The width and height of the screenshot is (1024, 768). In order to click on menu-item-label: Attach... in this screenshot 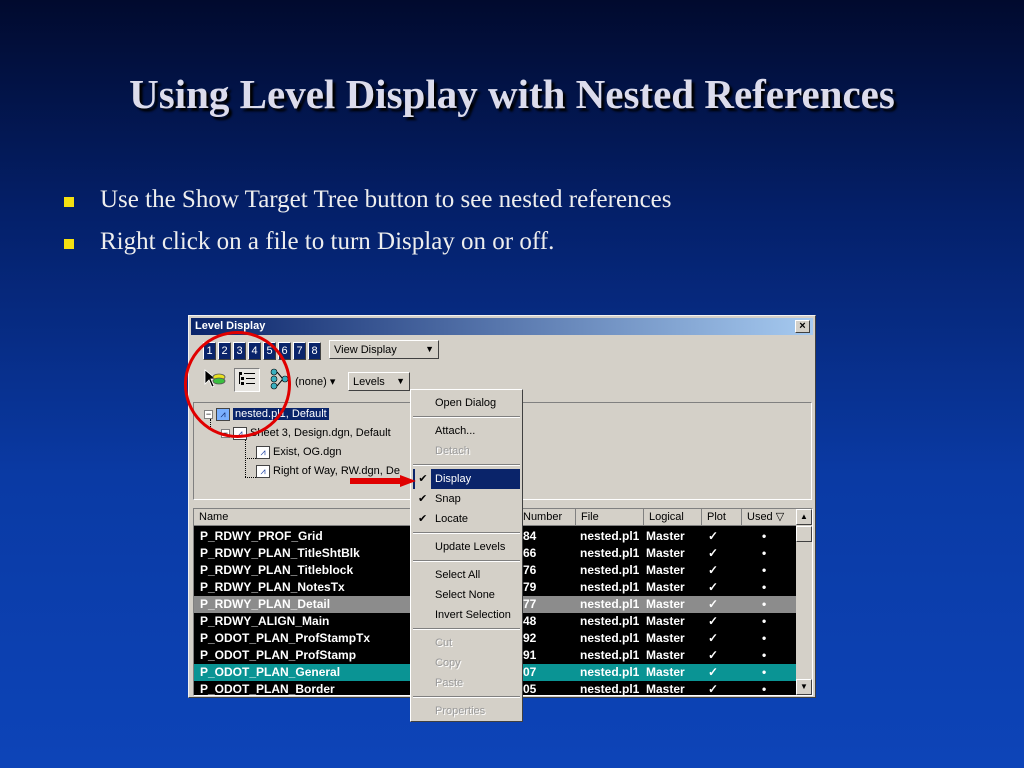, I will do `click(455, 431)`.